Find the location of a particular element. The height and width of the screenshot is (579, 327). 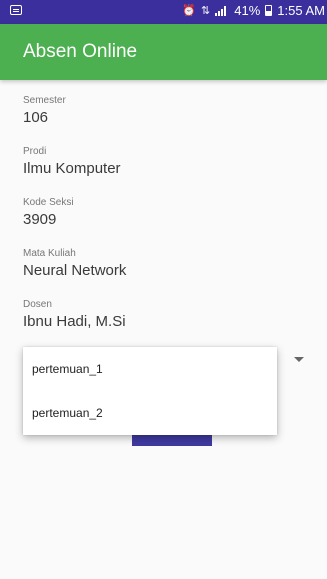

field-value: Ilmu Komputer is located at coordinates (72, 168).